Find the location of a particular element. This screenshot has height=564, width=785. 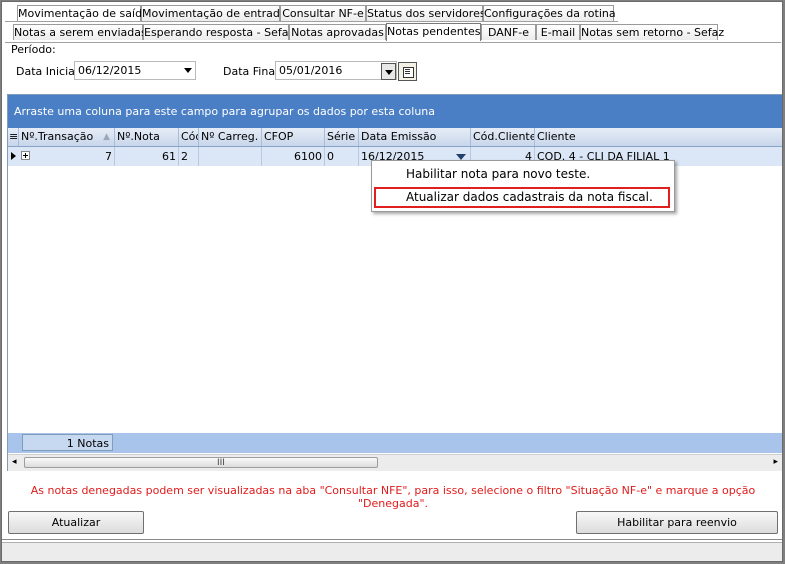

tab-danfe: DANF-e is located at coordinates (508, 32).